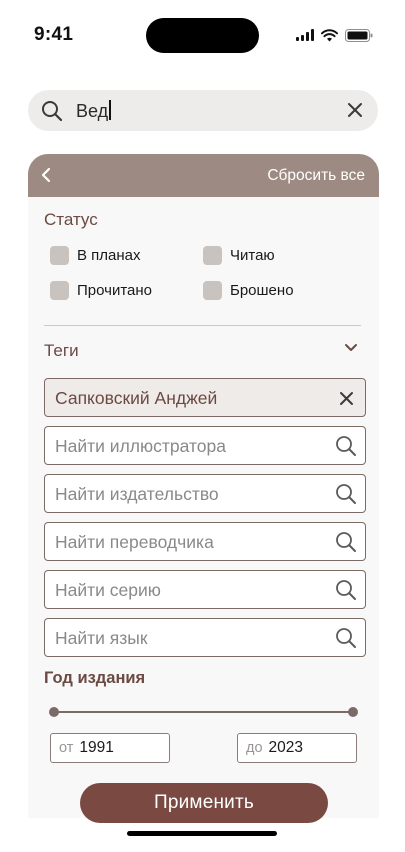 The width and height of the screenshot is (405, 852). Describe the element at coordinates (71, 219) in the screenshot. I see `status-section-title: Статус` at that location.